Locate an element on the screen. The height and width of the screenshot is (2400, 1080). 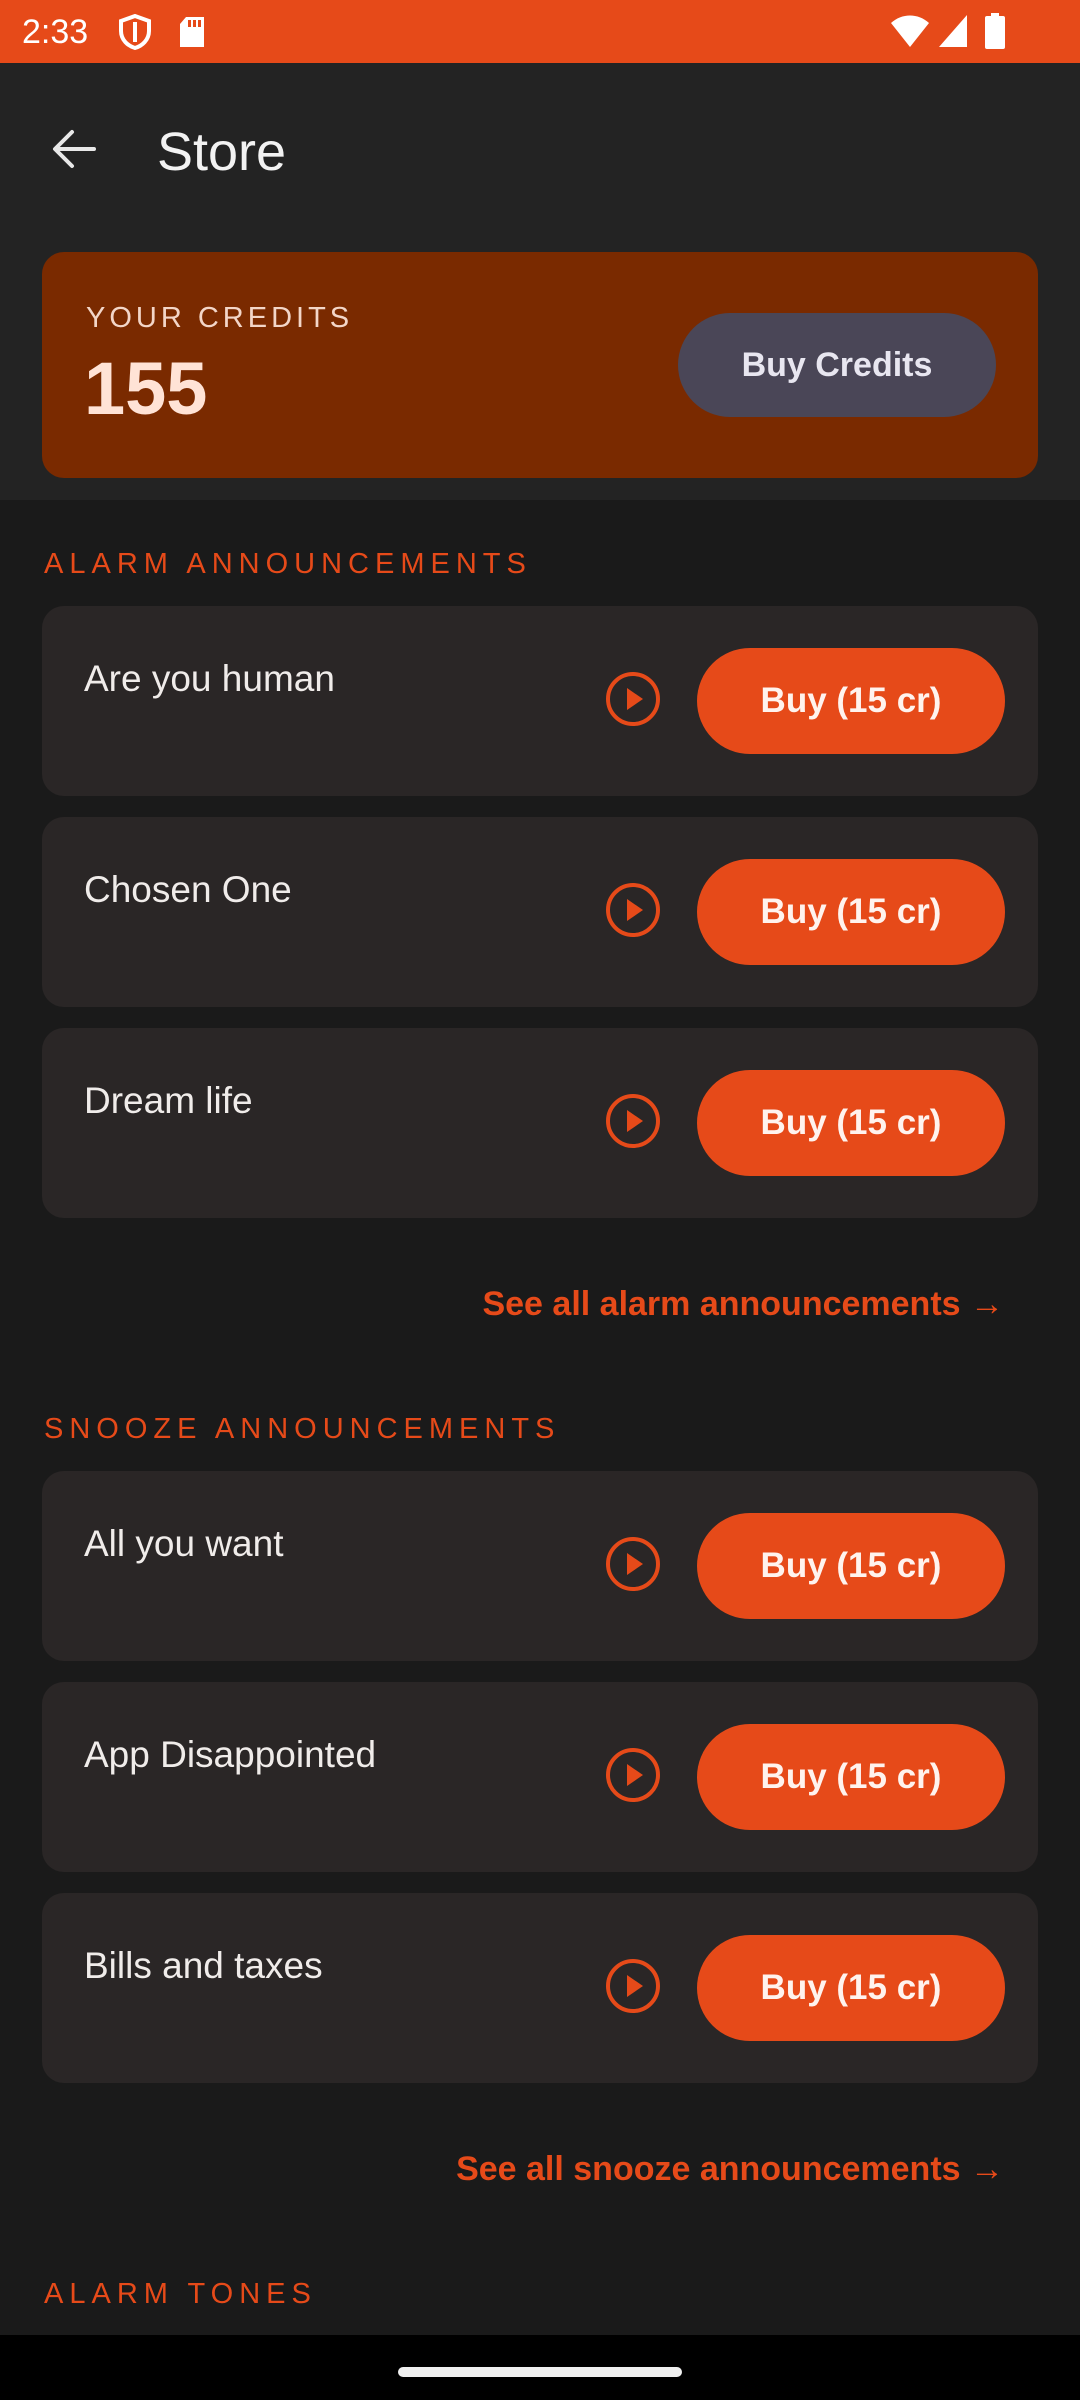
list-item: All you want Buy (15 cr) is located at coordinates (540, 1566).